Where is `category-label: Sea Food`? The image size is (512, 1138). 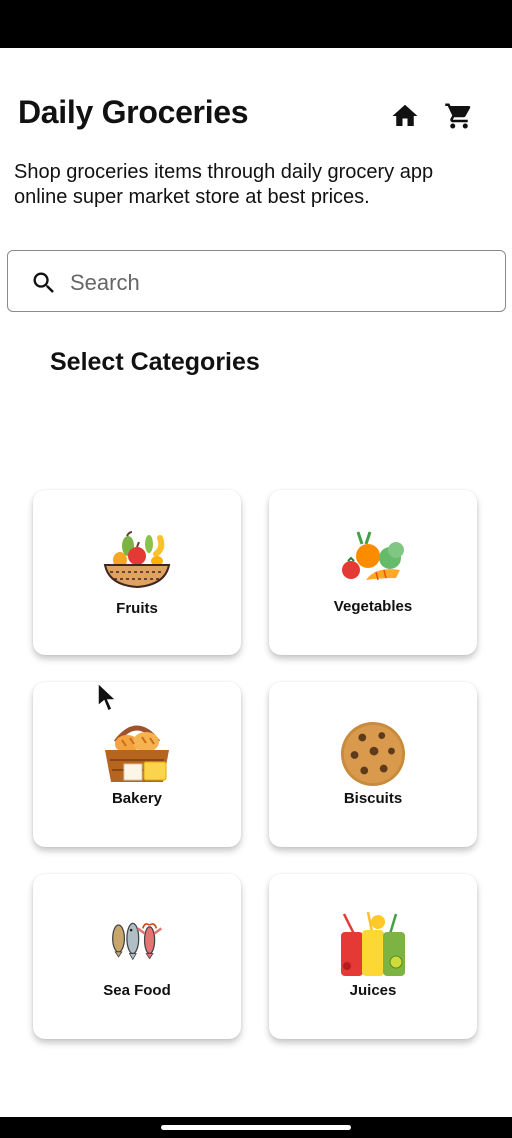 category-label: Sea Food is located at coordinates (137, 990).